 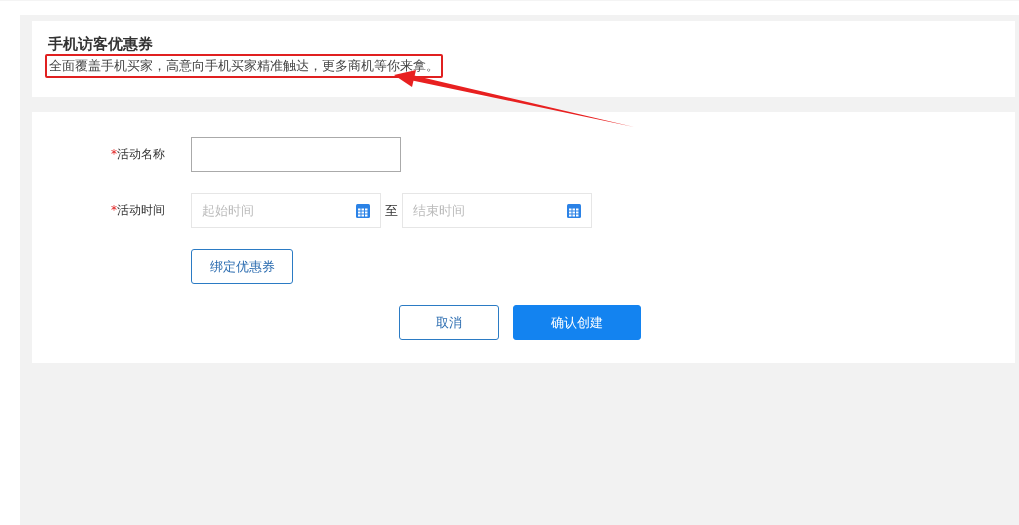 I want to click on bind-coupon-button: 绑定优惠券, so click(x=242, y=266).